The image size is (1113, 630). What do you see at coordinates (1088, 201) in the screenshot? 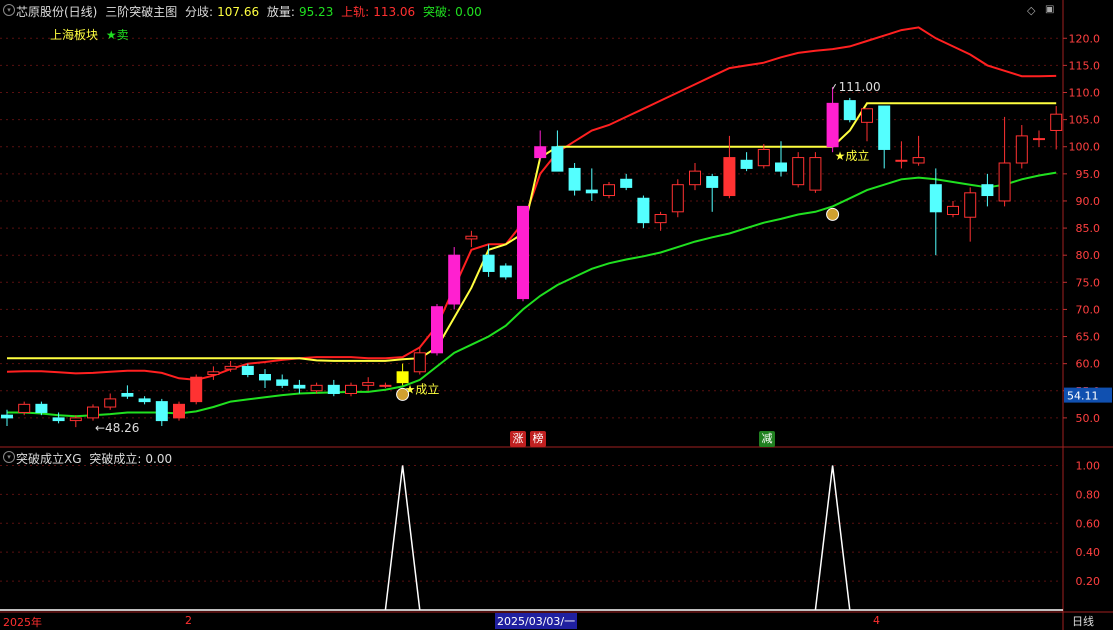
I see `y-tick-label: 90.0` at bounding box center [1088, 201].